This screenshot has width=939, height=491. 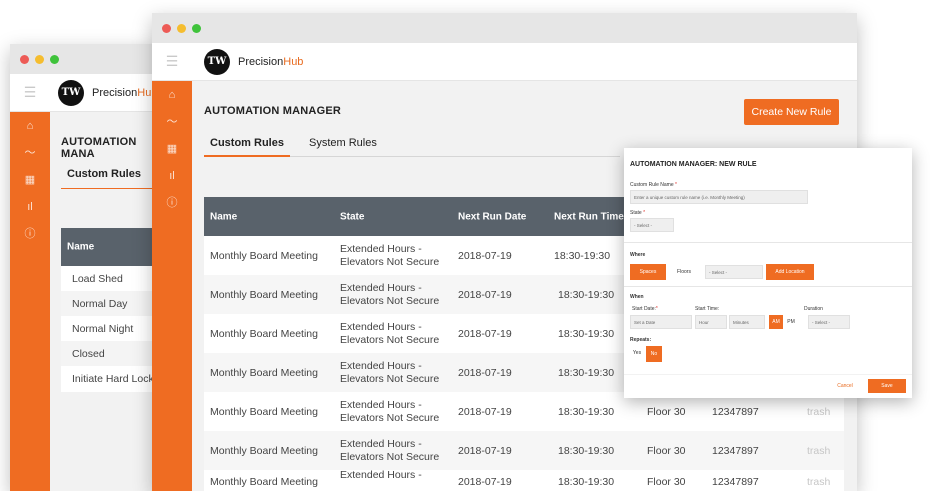 I want to click on repeats-label: Repeats:, so click(x=641, y=340).